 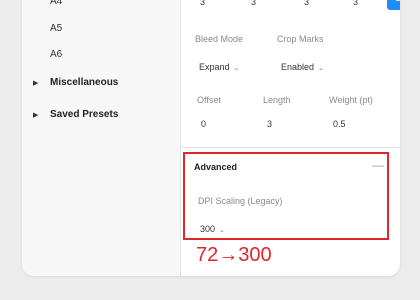 What do you see at coordinates (234, 255) in the screenshot?
I see `annotation-text: 72→300` at bounding box center [234, 255].